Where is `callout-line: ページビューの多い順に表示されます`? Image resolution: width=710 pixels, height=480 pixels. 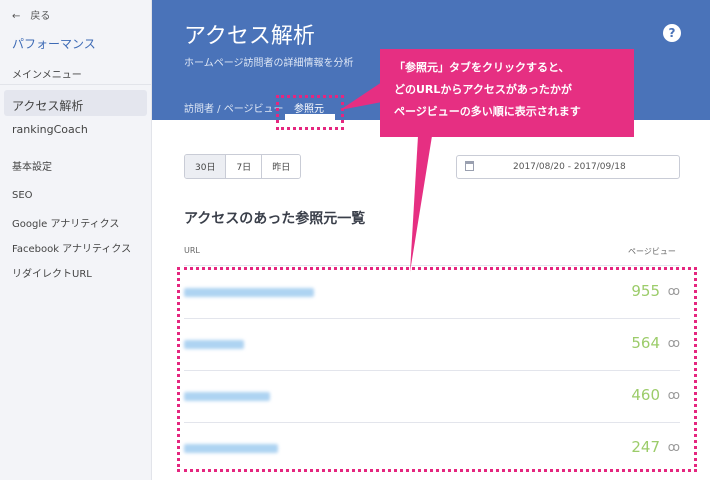
callout-line: ページビューの多い順に表示されます is located at coordinates (487, 111).